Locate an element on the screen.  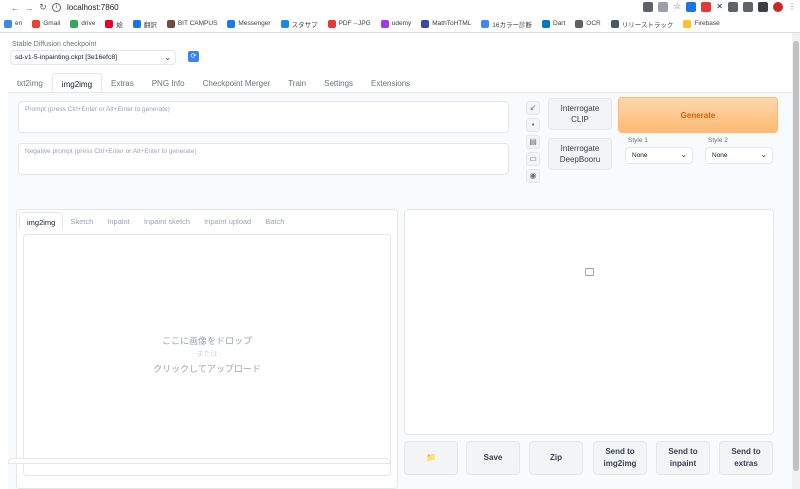
refresh-checkpoint-button: ⟳ is located at coordinates (193, 56).